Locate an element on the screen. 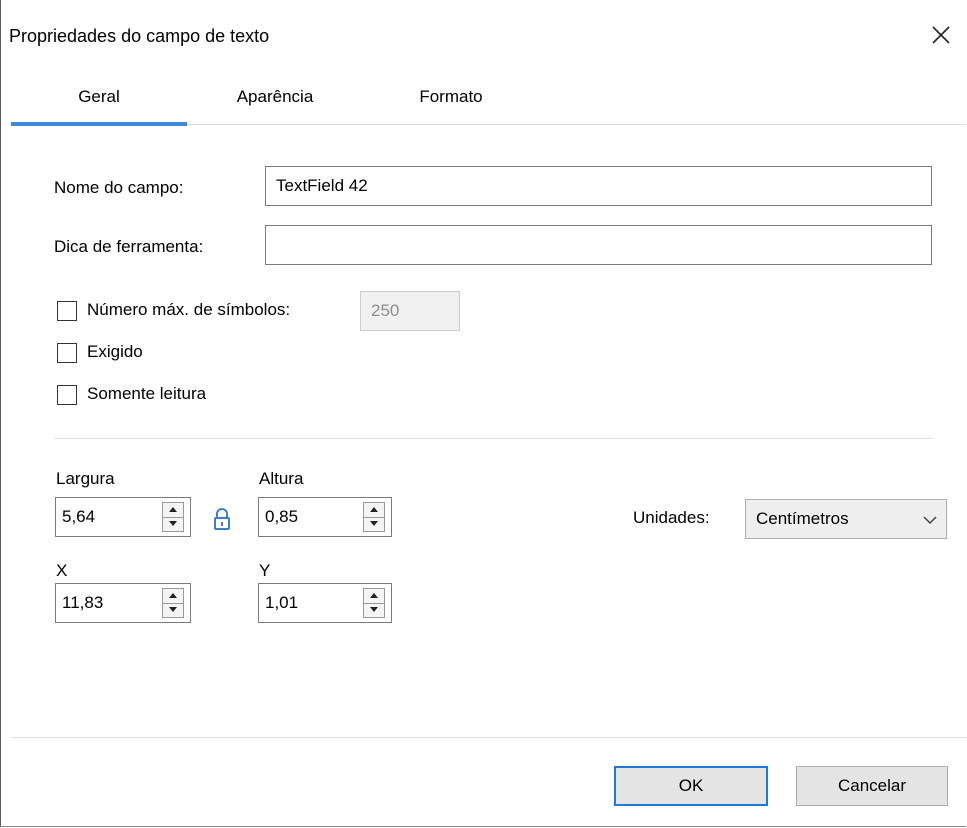 The image size is (967, 828). max-symbols-label: Número máx. de símbolos: is located at coordinates (189, 309).